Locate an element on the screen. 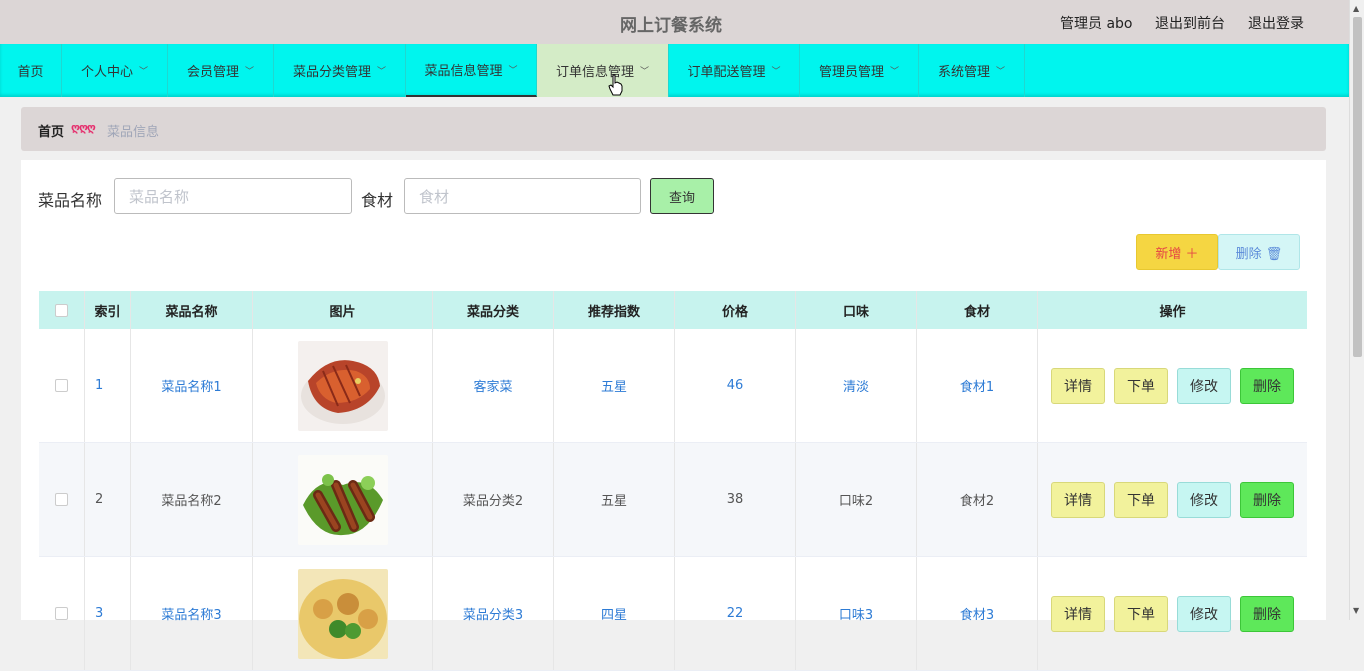  price-cell: 22 is located at coordinates (735, 613).